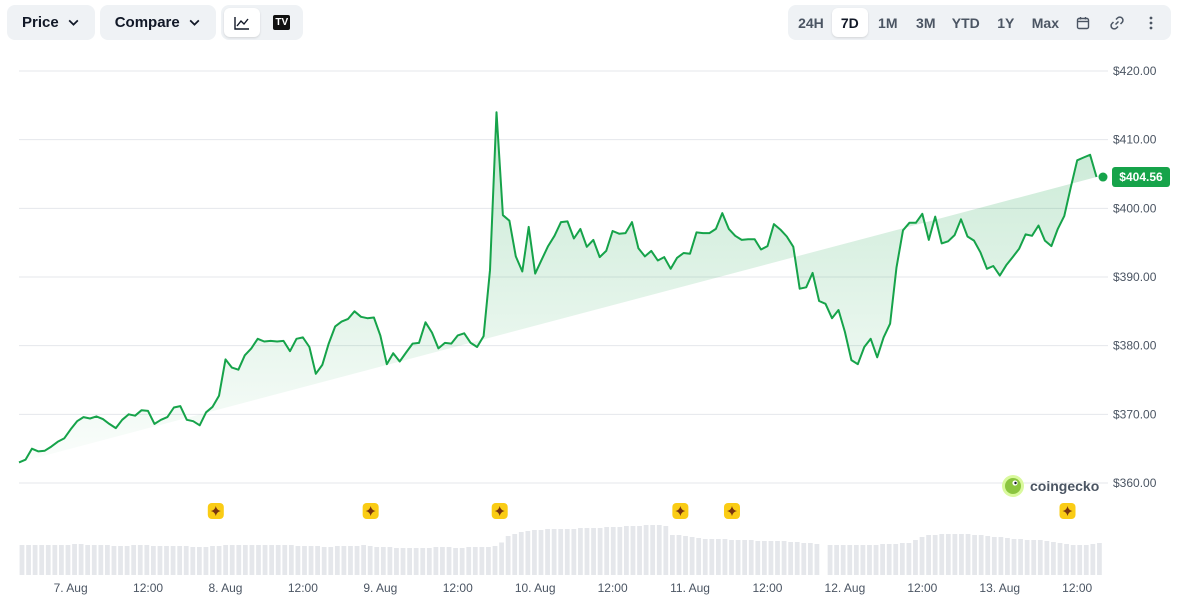 The image size is (1182, 602). I want to click on x-tick-label: 10. Aug, so click(535, 588).